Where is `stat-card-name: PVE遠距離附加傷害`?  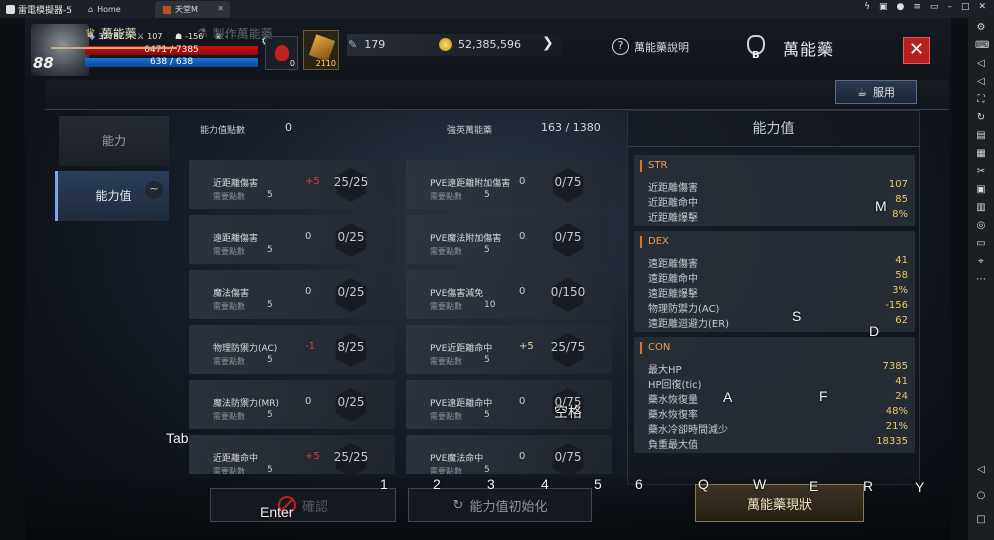
stat-card-name: PVE遠距離附加傷害 is located at coordinates (470, 184).